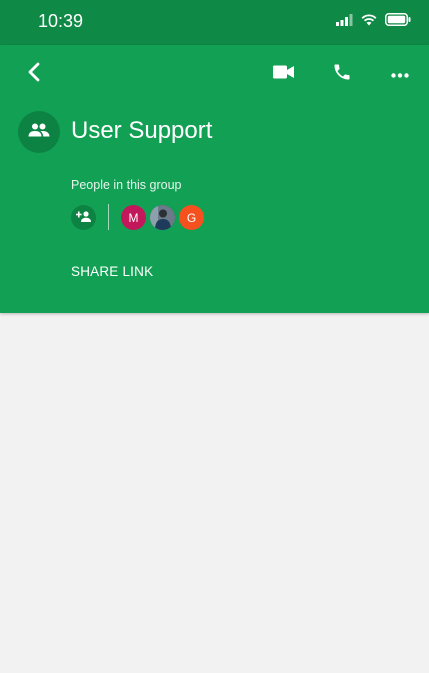  I want to click on member-avatar-m: M, so click(133, 217).